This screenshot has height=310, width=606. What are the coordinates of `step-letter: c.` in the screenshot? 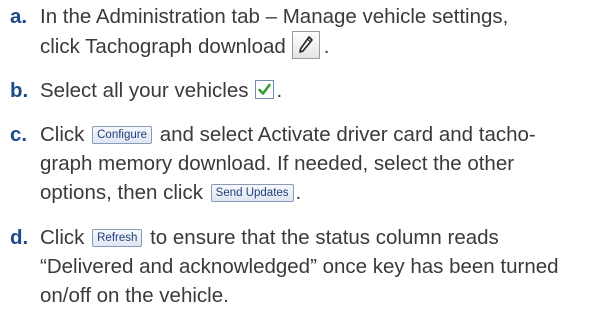 It's located at (19, 134).